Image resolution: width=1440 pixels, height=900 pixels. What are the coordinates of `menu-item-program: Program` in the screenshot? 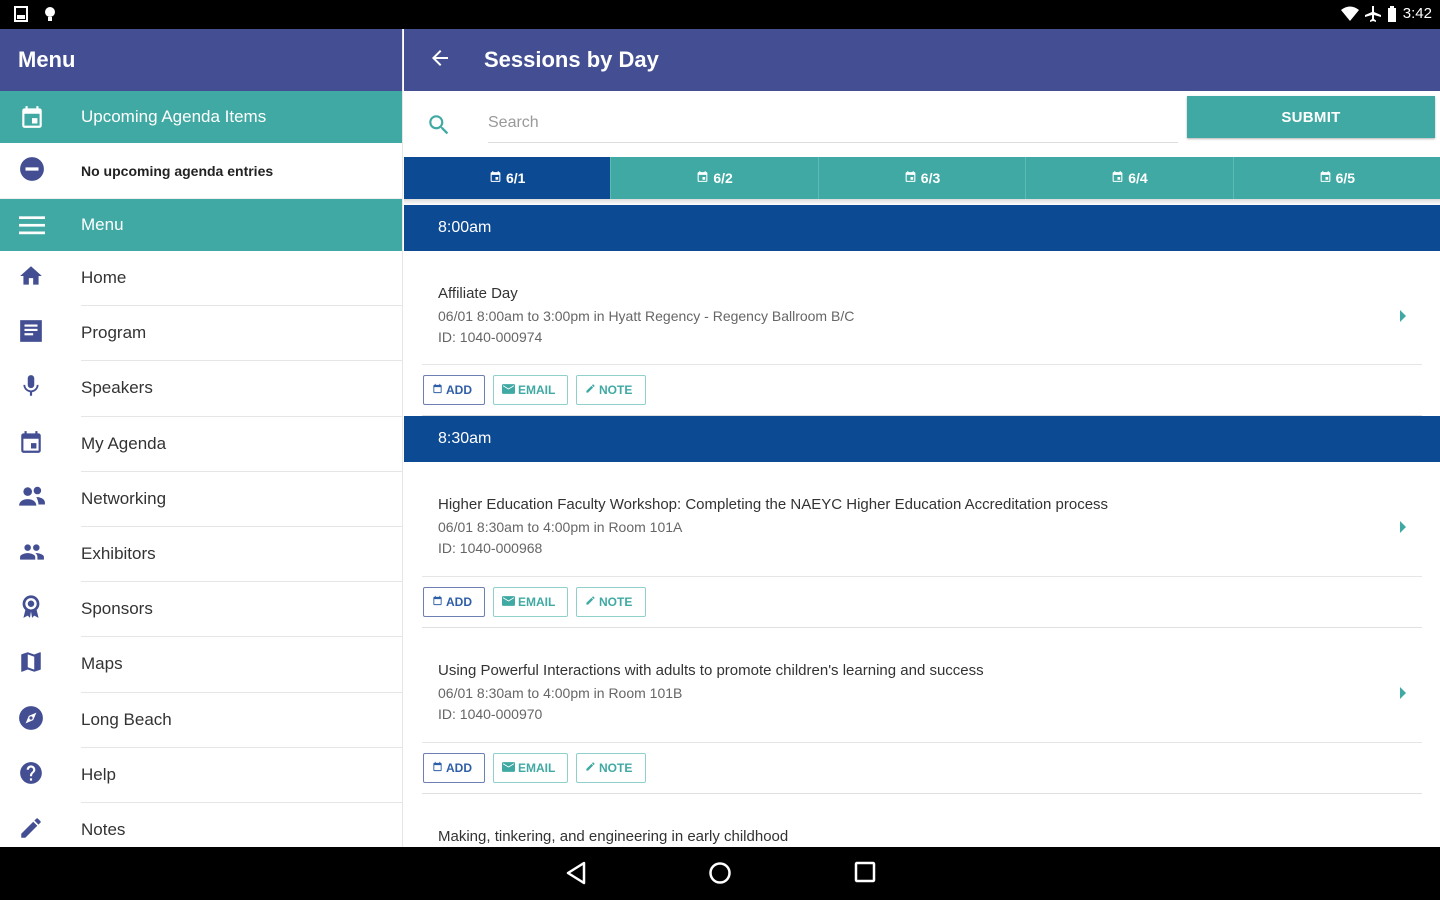 It's located at (201, 334).